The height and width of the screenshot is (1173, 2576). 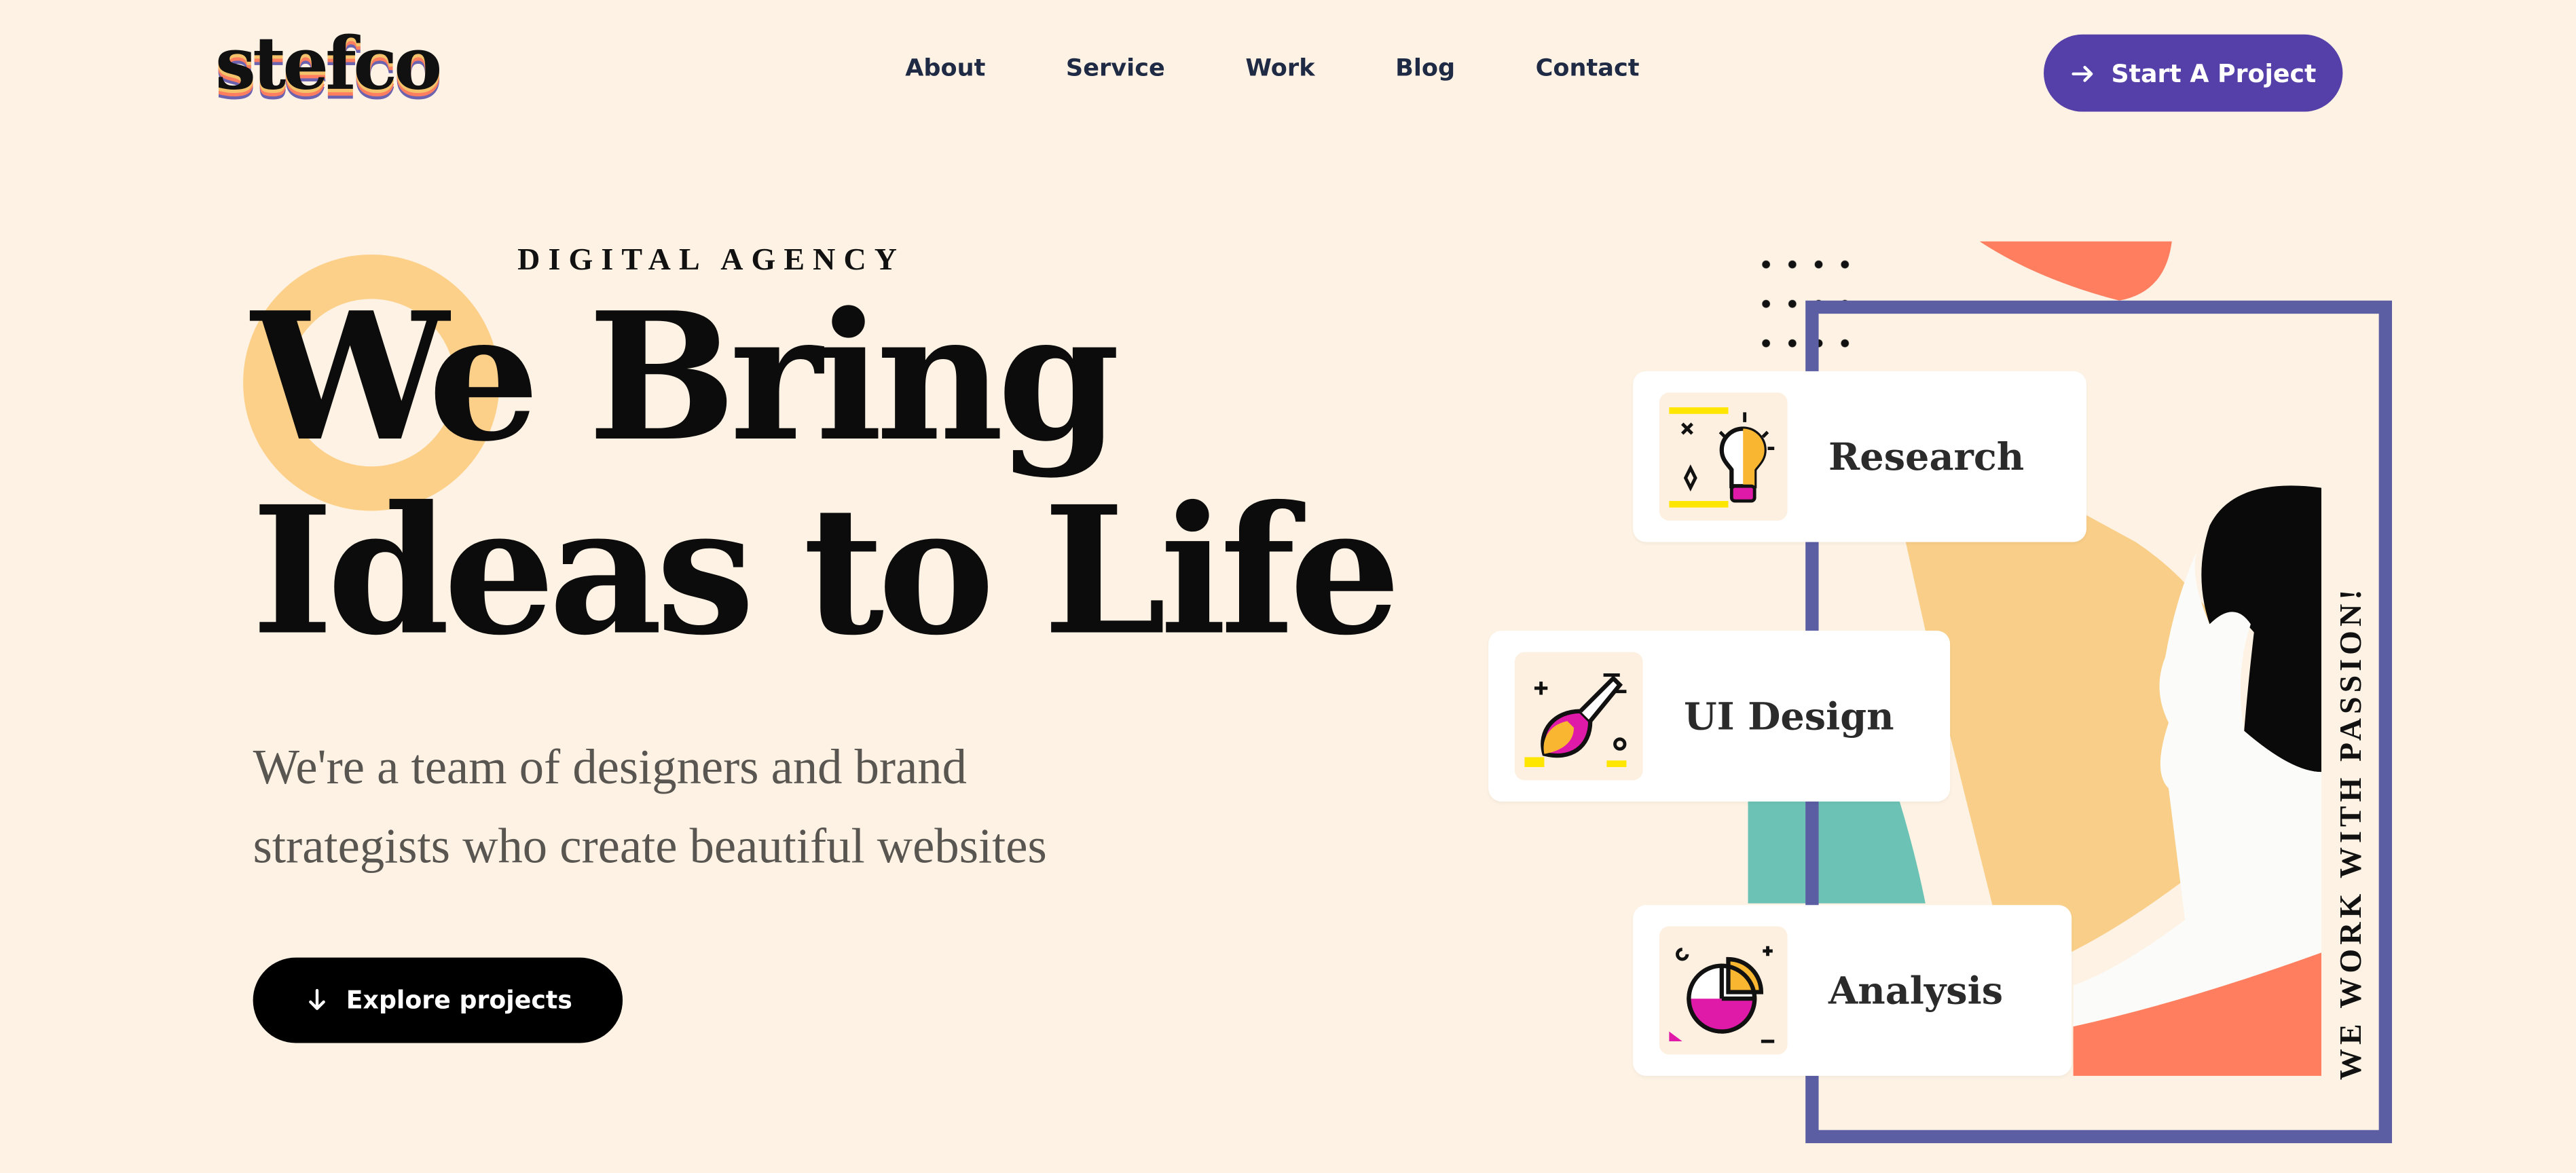 What do you see at coordinates (1578, 716) in the screenshot?
I see `paintbrush-icon` at bounding box center [1578, 716].